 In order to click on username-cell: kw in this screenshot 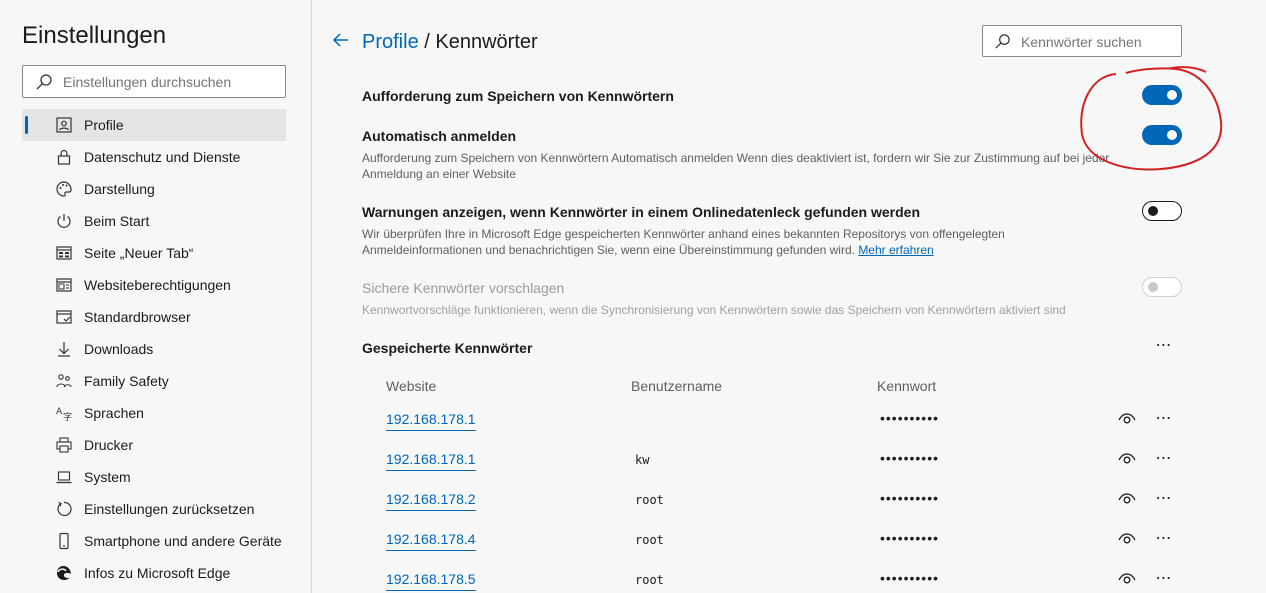, I will do `click(642, 460)`.